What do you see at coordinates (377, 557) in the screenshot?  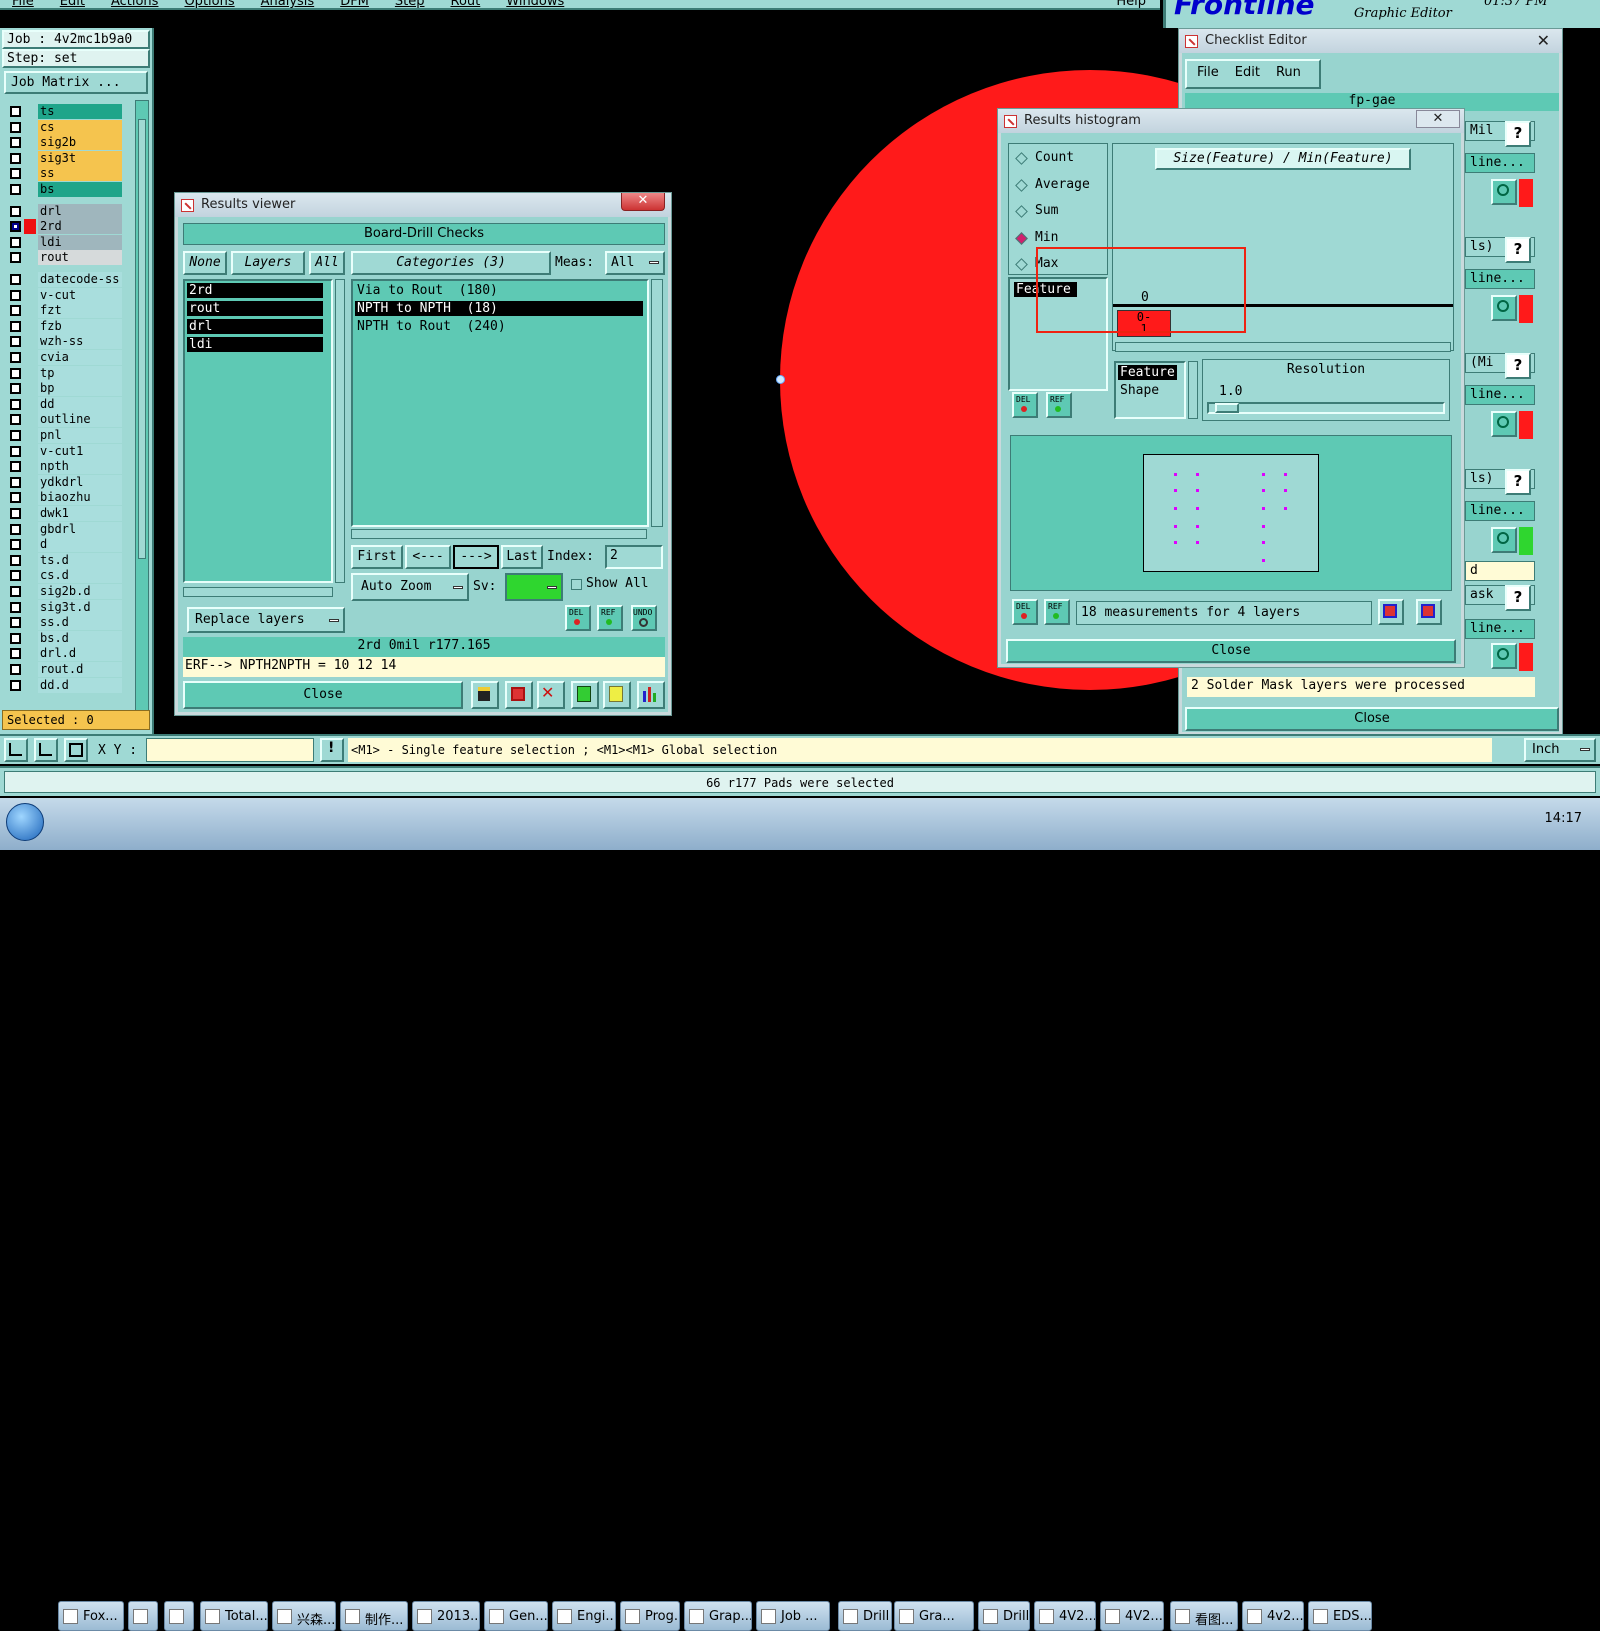 I see `first-button: First` at bounding box center [377, 557].